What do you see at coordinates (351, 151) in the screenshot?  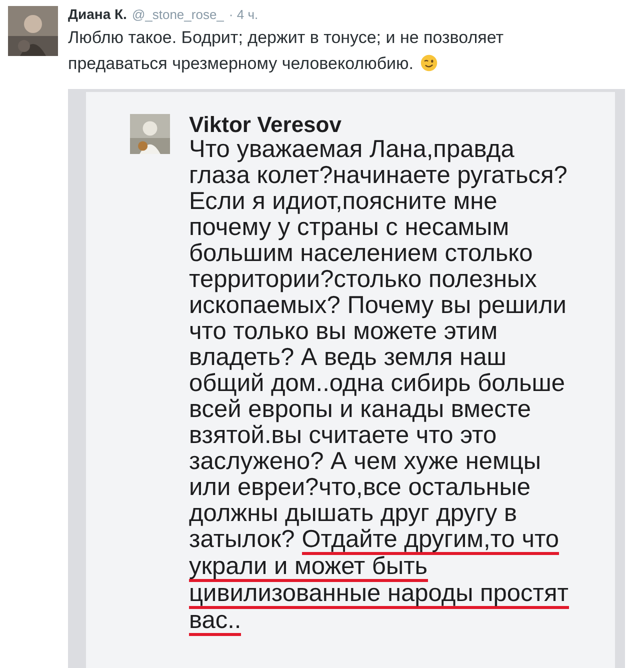 I see `comment-text: Что уважаемая Лана,правда` at bounding box center [351, 151].